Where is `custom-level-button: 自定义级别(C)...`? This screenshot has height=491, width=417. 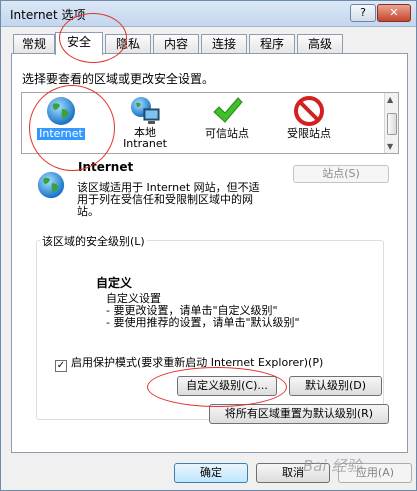 custom-level-button: 自定义级别(C)... is located at coordinates (227, 386).